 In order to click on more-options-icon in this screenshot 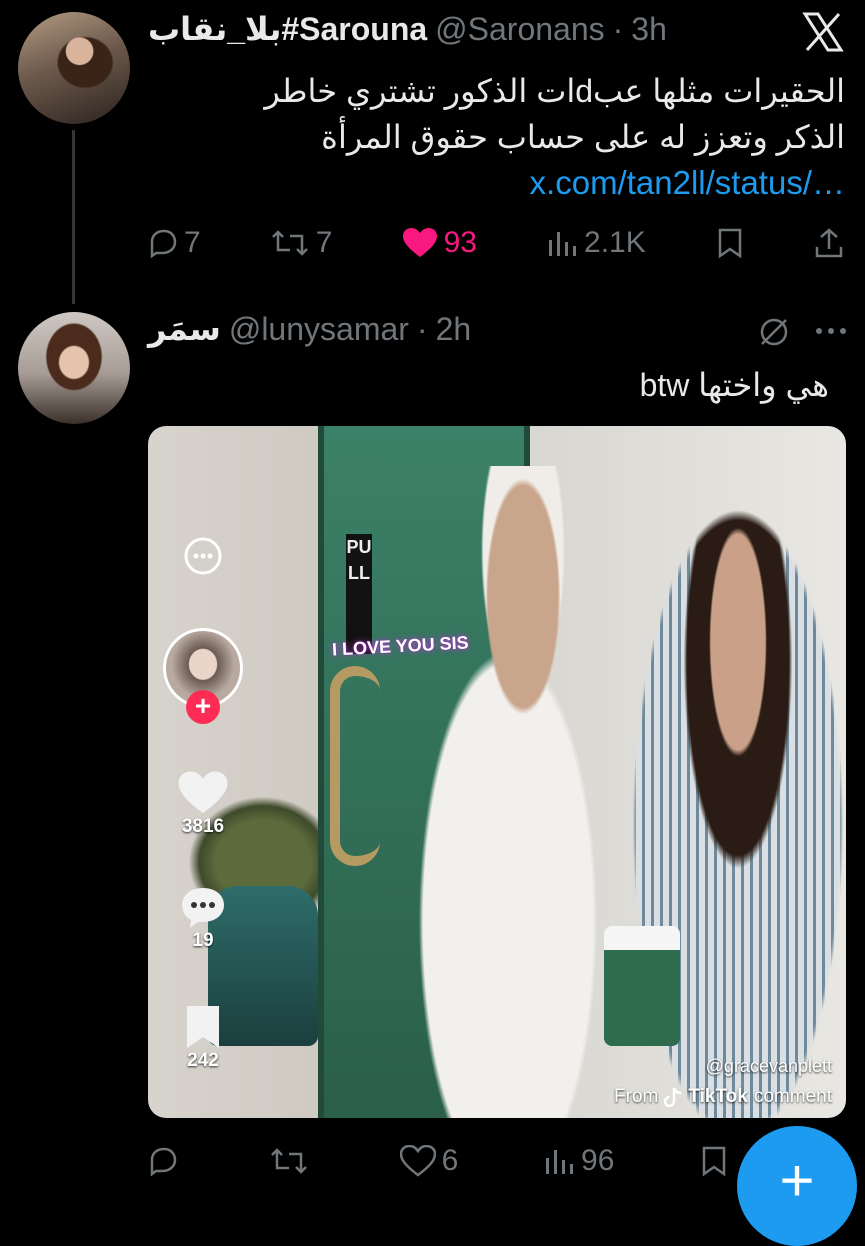, I will do `click(831, 331)`.